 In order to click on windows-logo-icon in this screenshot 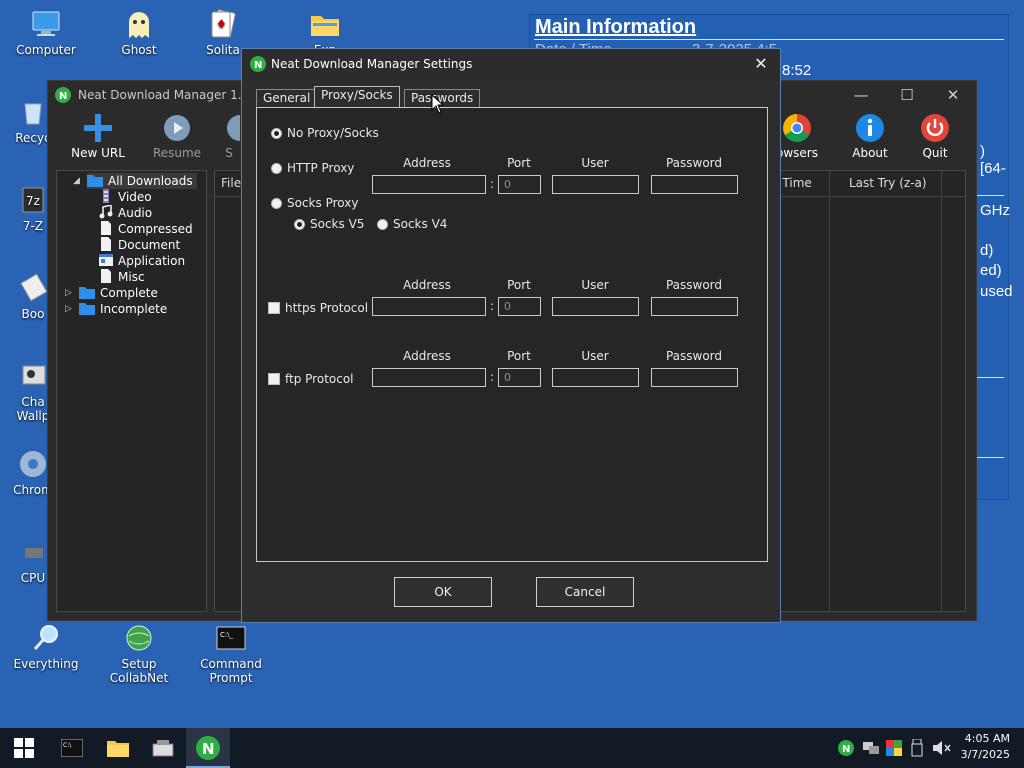, I will do `click(24, 748)`.